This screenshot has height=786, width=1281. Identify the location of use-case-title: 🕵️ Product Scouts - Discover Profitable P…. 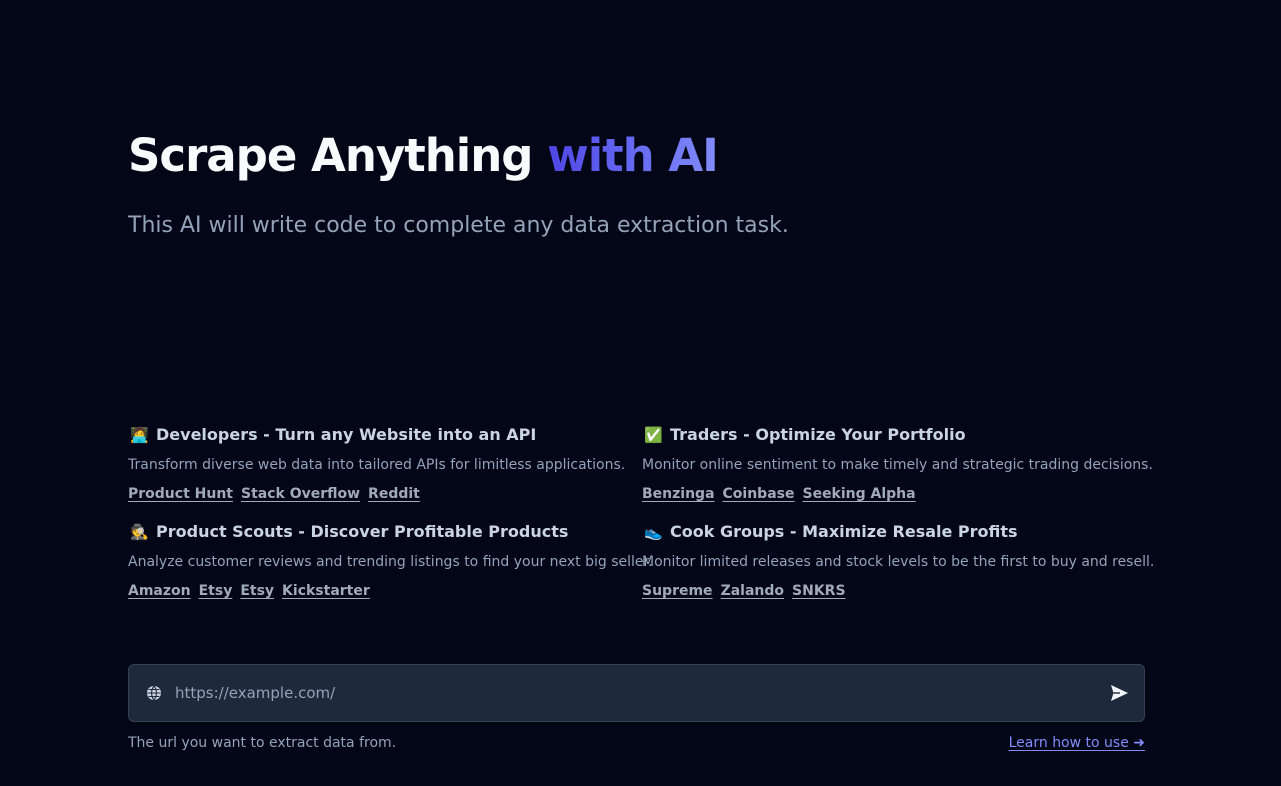
(385, 532).